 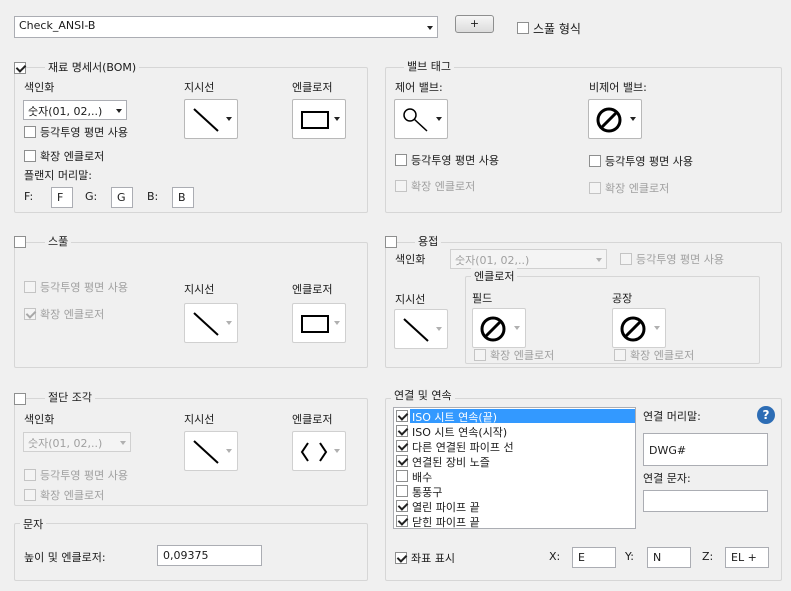 What do you see at coordinates (319, 323) in the screenshot?
I see `spool-enclosure-button` at bounding box center [319, 323].